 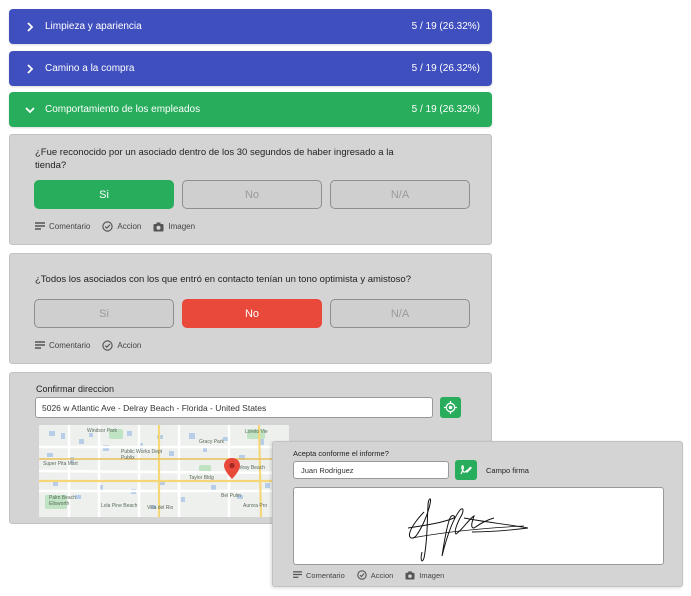 I want to click on signature-pen-icon, so click(x=465, y=470).